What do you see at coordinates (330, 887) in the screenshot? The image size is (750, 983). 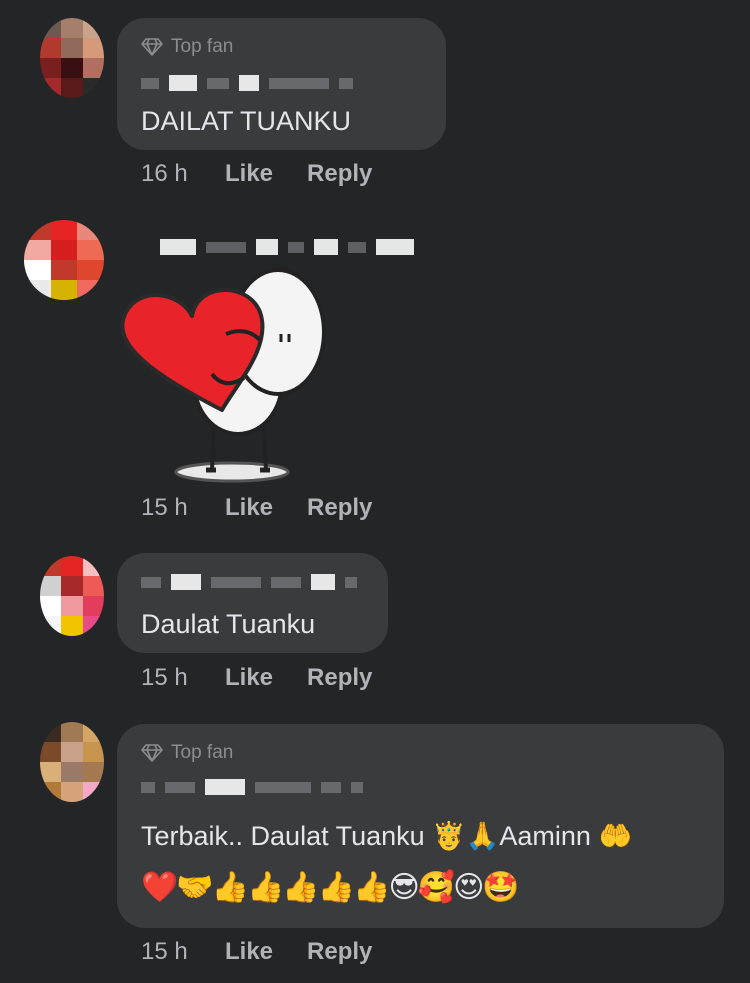 I see `comment-emoji-line: ❤️🤝👍👍👍👍👍😎🥰😍🤩` at bounding box center [330, 887].